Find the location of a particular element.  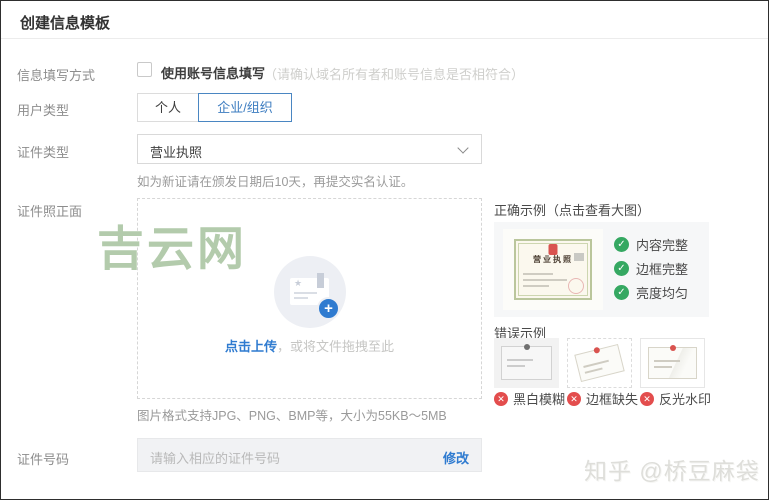

cert-type-select: 营业执照 is located at coordinates (309, 149).